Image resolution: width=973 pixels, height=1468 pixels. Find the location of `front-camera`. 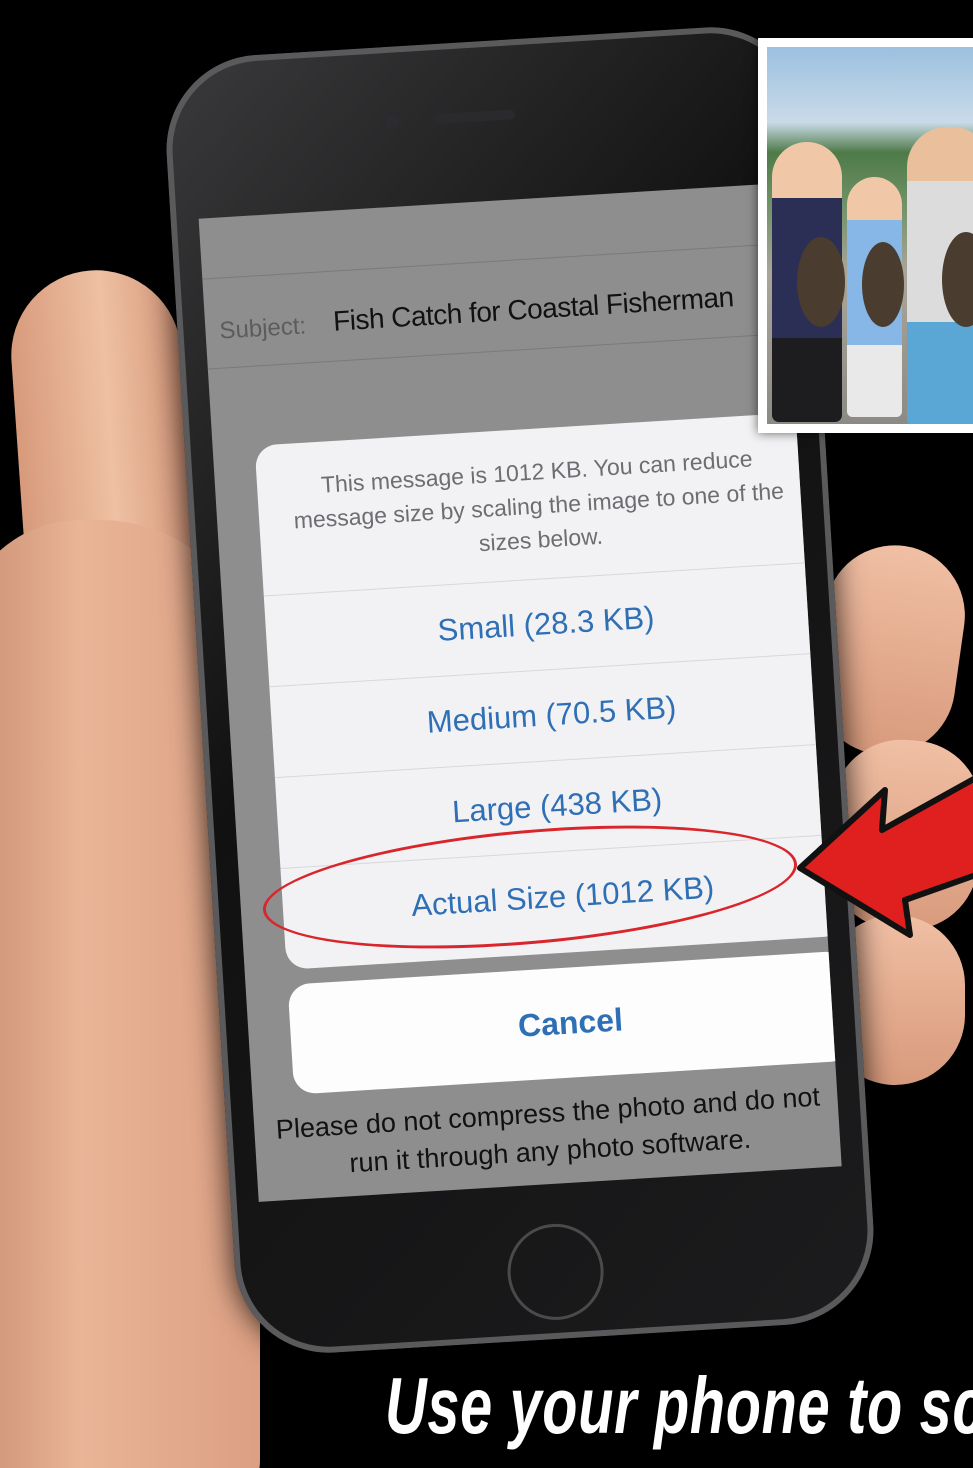

front-camera is located at coordinates (392, 122).